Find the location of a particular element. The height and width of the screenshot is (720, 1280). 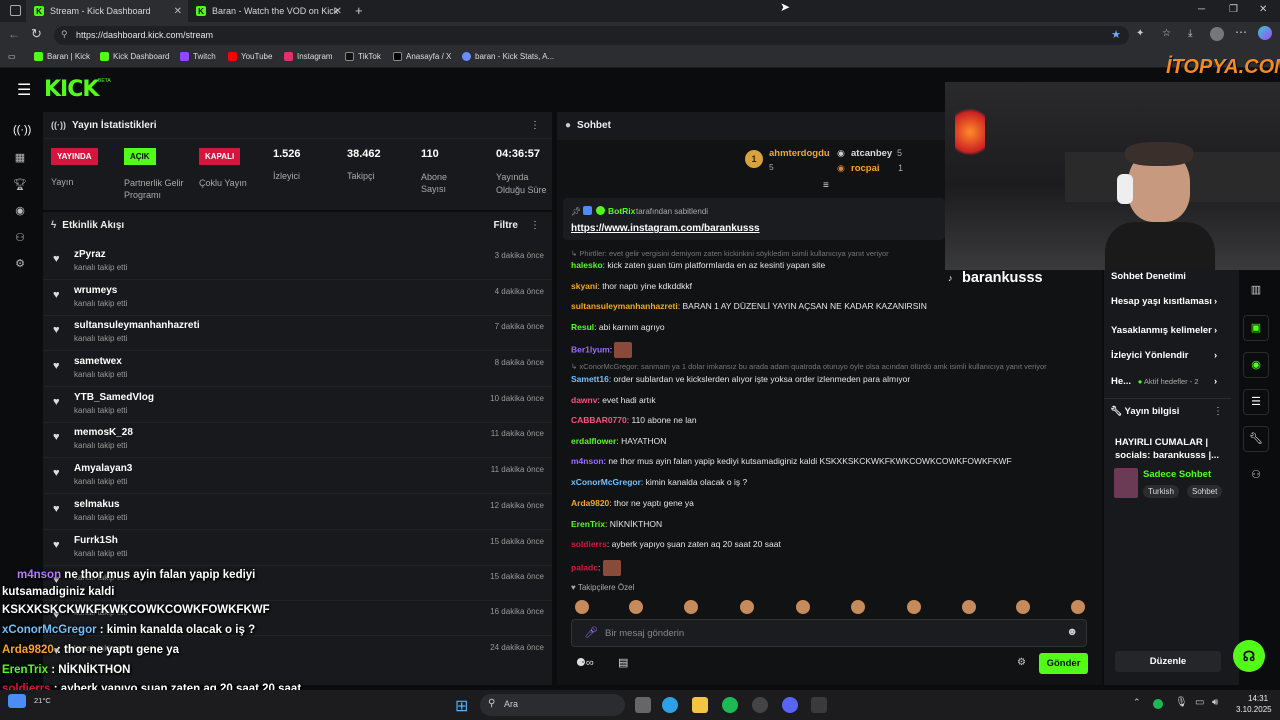

start-button: ⊞ is located at coordinates (461, 706).